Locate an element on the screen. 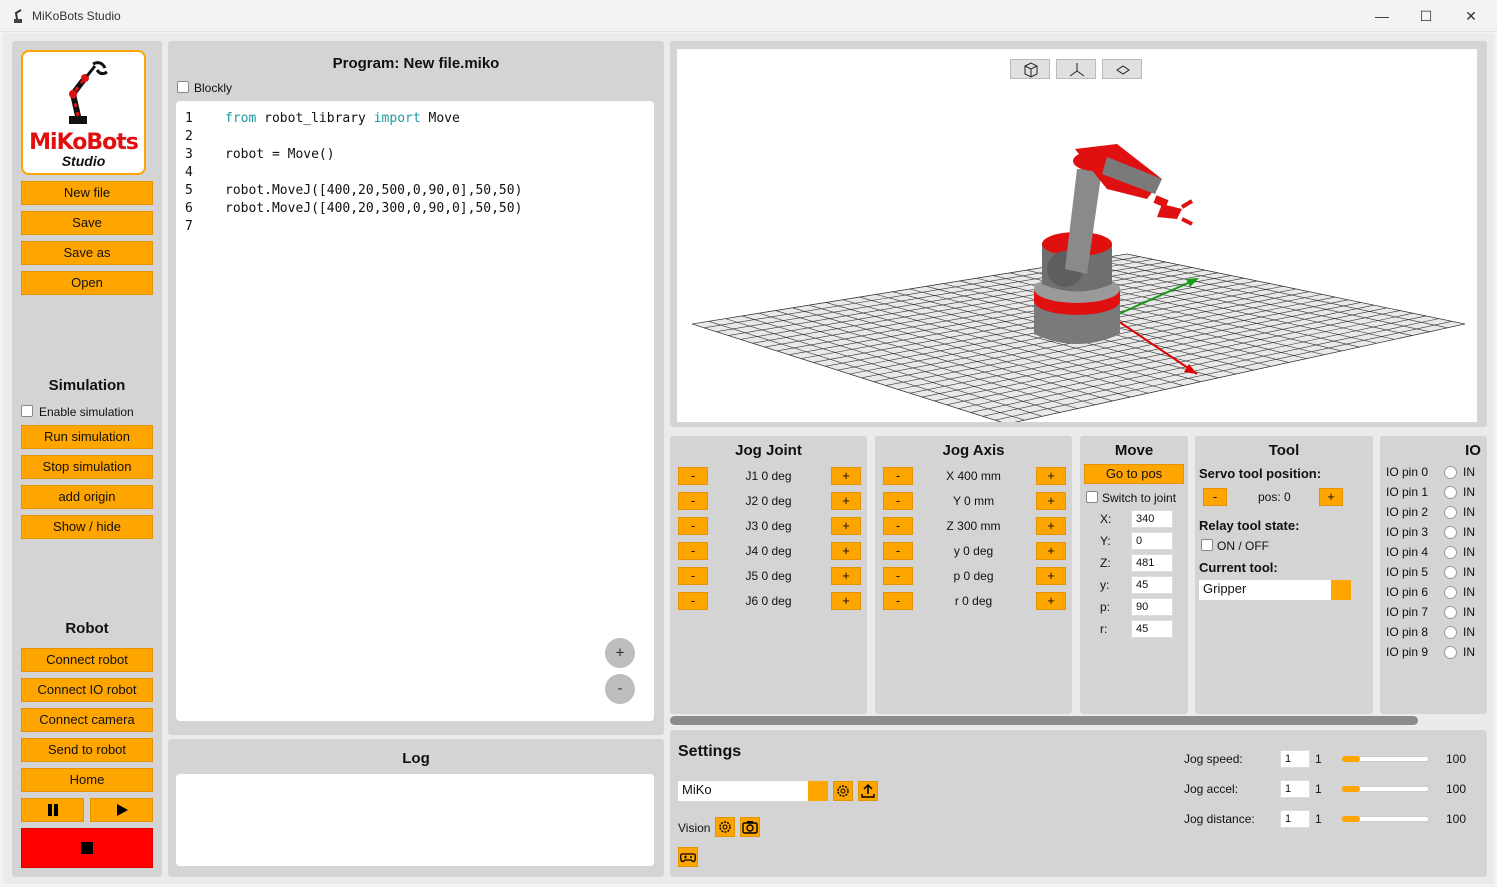 The width and height of the screenshot is (1497, 887). pause-button is located at coordinates (52, 810).